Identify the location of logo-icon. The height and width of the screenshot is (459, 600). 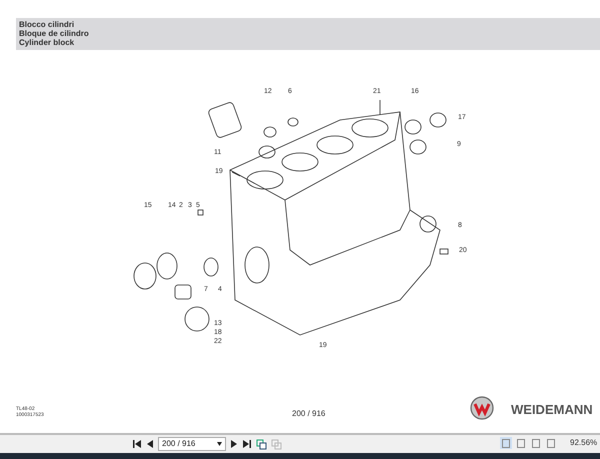
(482, 408).